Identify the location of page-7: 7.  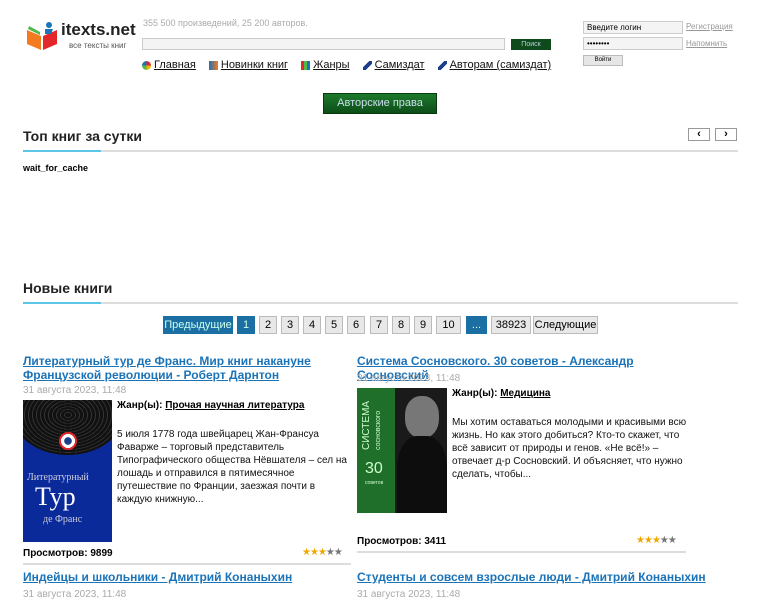
(379, 325).